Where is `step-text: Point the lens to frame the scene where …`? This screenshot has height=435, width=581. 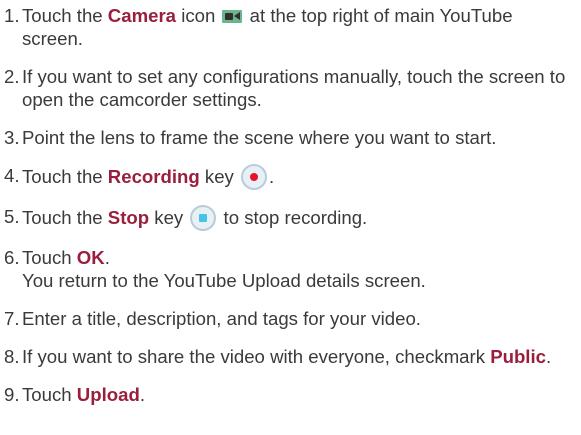 step-text: Point the lens to frame the scene where … is located at coordinates (259, 137).